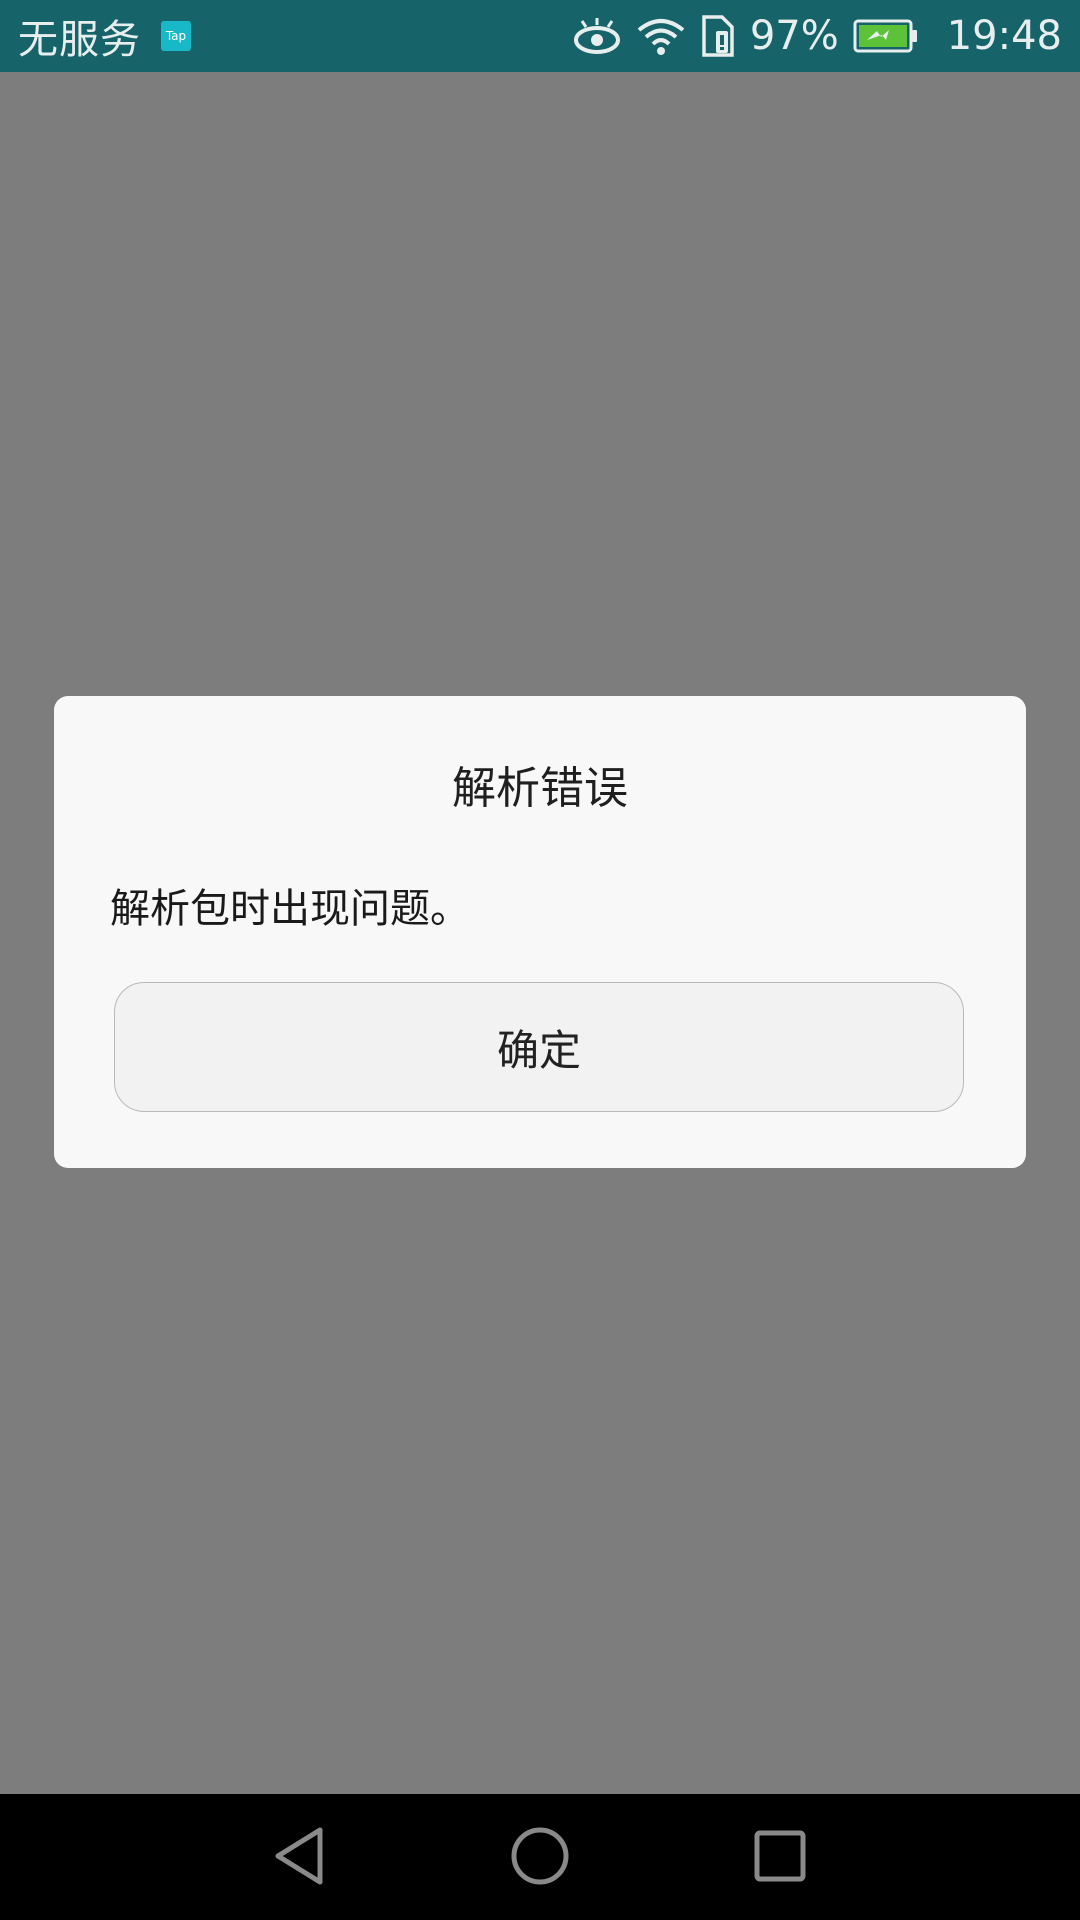  Describe the element at coordinates (718, 36) in the screenshot. I see `sim-alert-icon` at that location.